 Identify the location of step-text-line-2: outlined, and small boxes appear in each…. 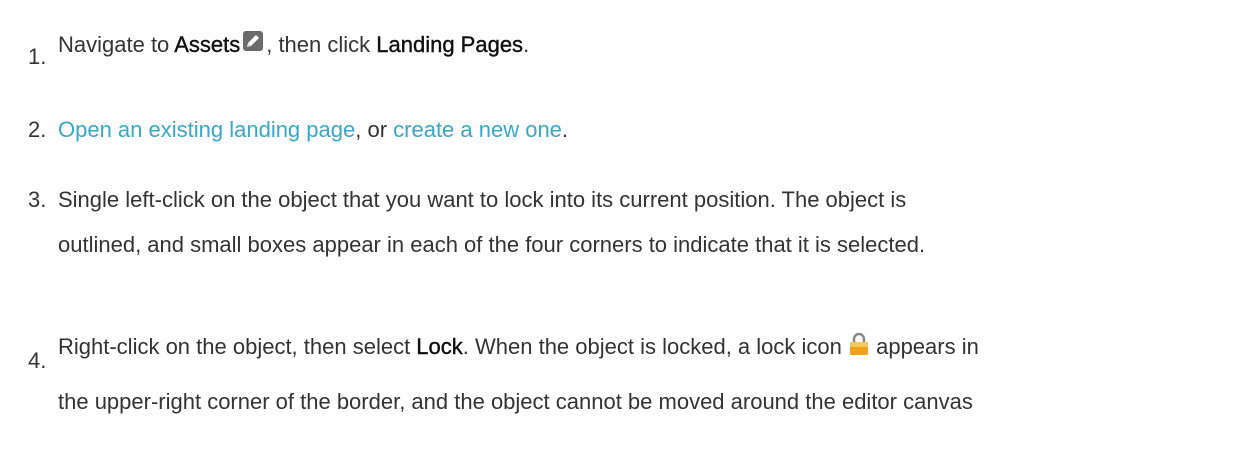
(492, 244).